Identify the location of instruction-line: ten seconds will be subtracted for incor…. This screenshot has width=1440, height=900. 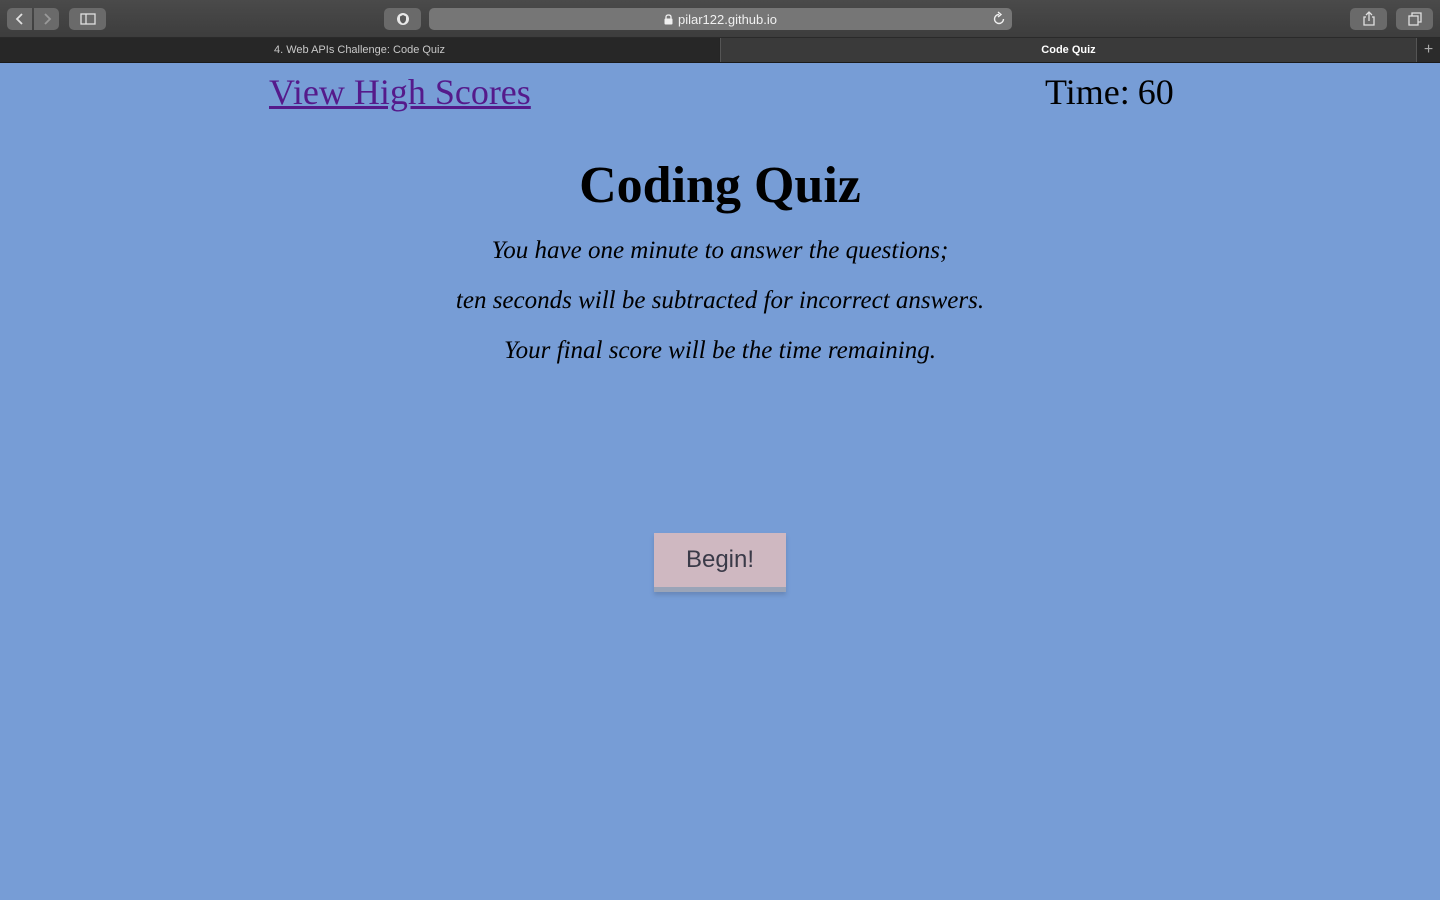
(720, 300).